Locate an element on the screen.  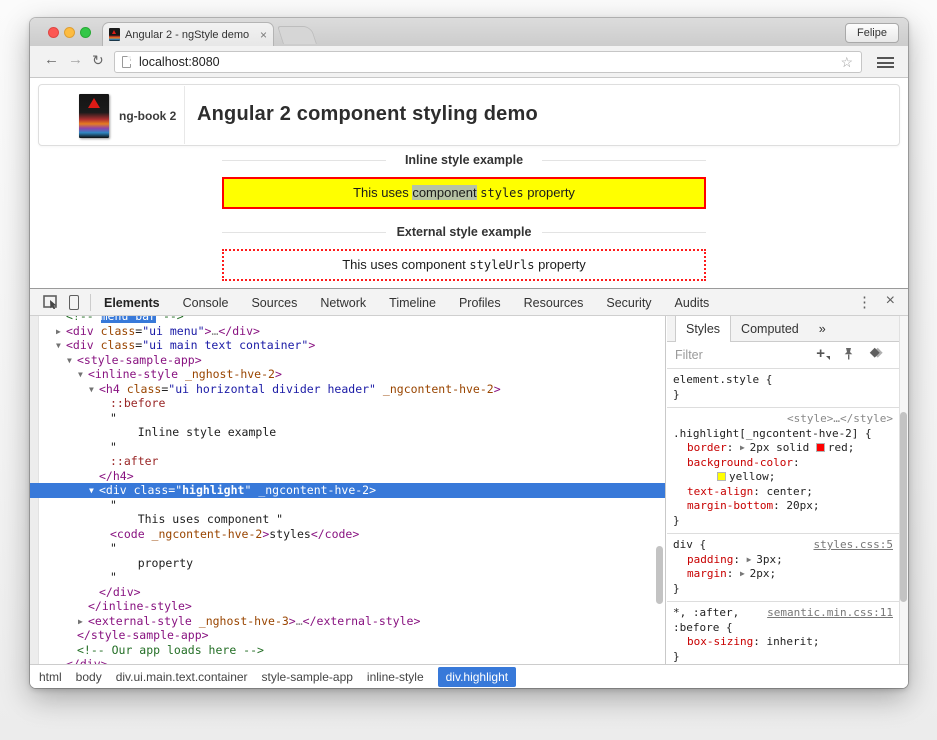
css-property-value: yellow; is located at coordinates (752, 476).